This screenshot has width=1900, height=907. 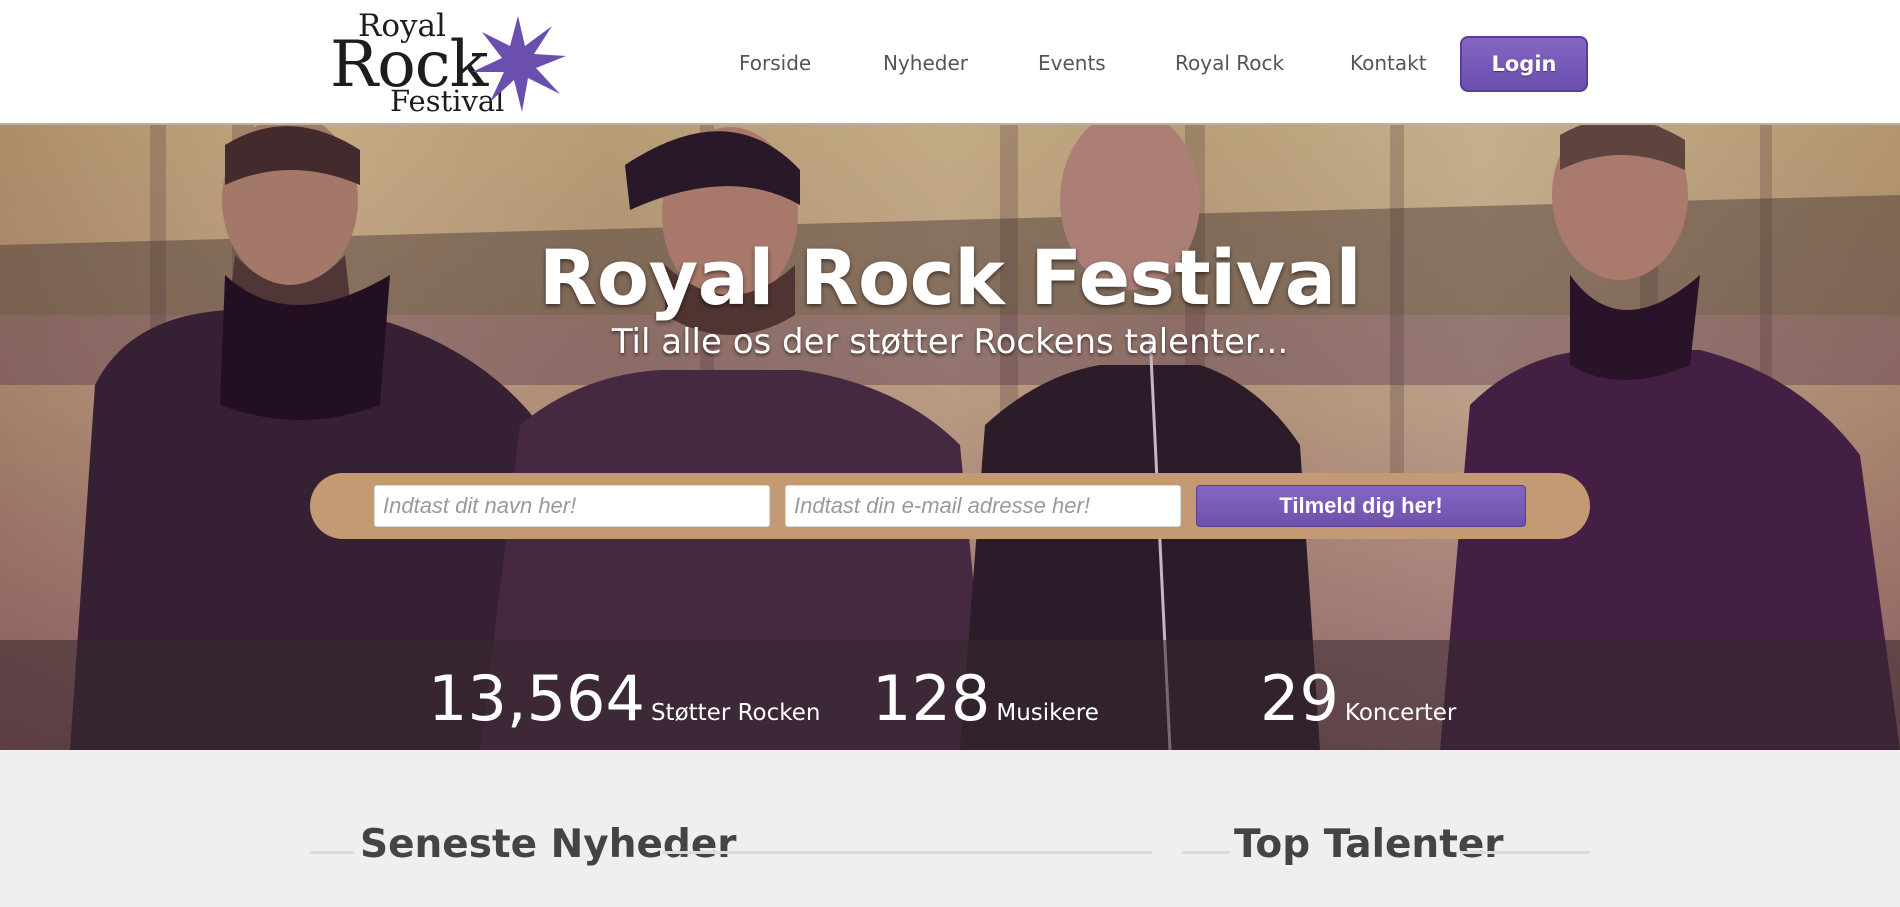 What do you see at coordinates (1072, 63) in the screenshot?
I see `nav-item-events: Events` at bounding box center [1072, 63].